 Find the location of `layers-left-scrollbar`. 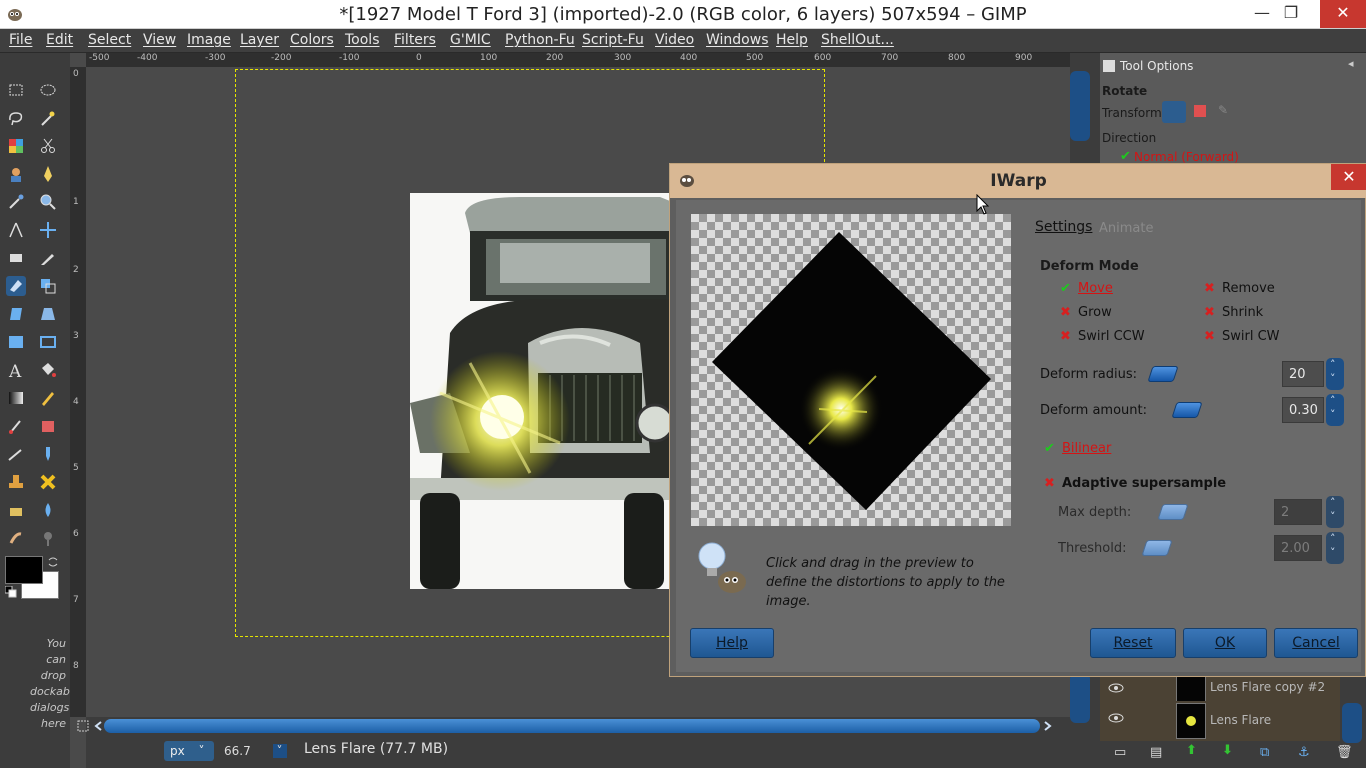

layers-left-scrollbar is located at coordinates (1080, 698).